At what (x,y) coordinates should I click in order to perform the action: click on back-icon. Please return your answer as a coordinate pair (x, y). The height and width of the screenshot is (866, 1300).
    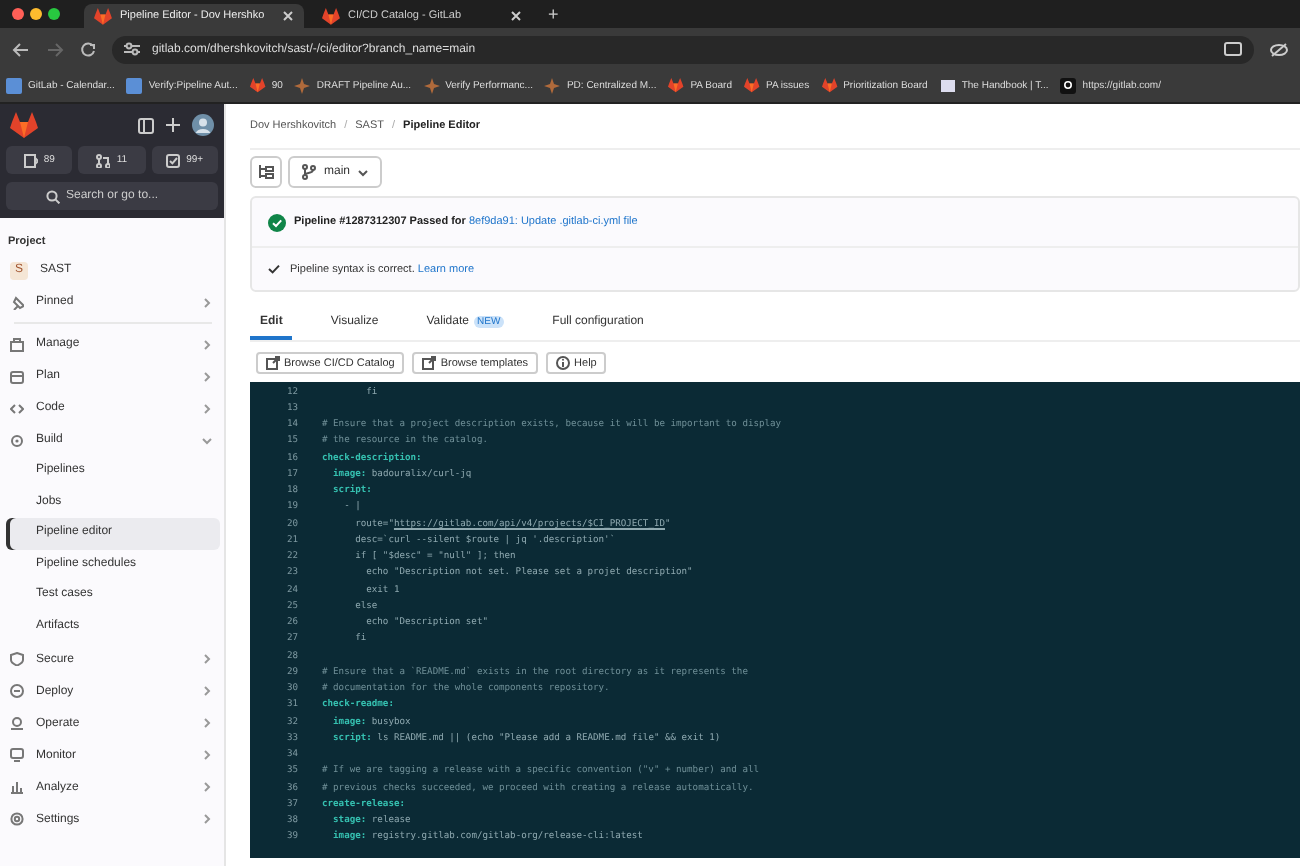
    Looking at the image, I should click on (21, 49).